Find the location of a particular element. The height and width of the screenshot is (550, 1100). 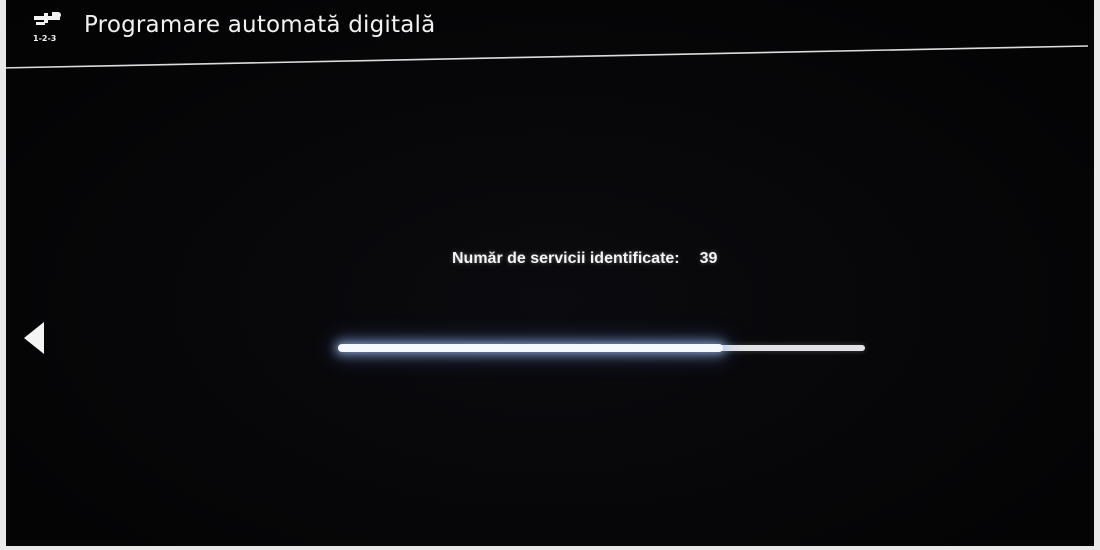

bezel-left is located at coordinates (3, 275).